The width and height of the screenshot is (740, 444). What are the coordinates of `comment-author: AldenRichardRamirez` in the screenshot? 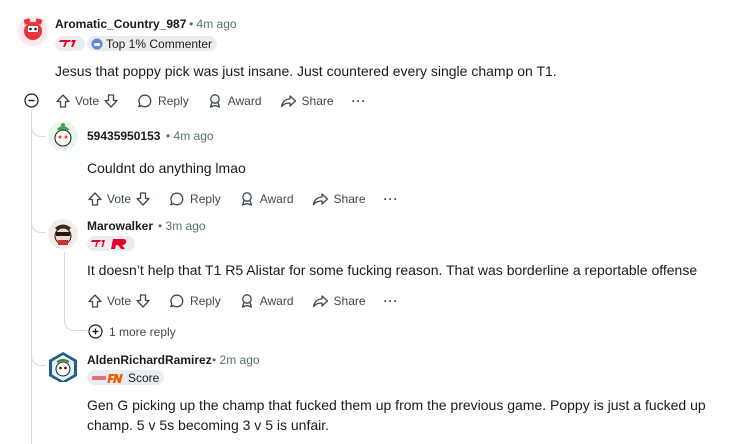 It's located at (149, 360).